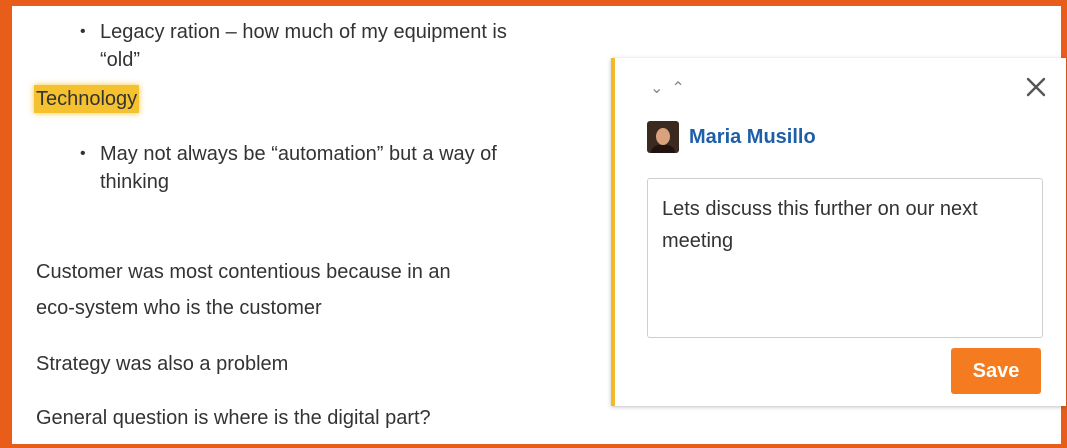 The width and height of the screenshot is (1067, 448). What do you see at coordinates (996, 371) in the screenshot?
I see `save-button: Save` at bounding box center [996, 371].